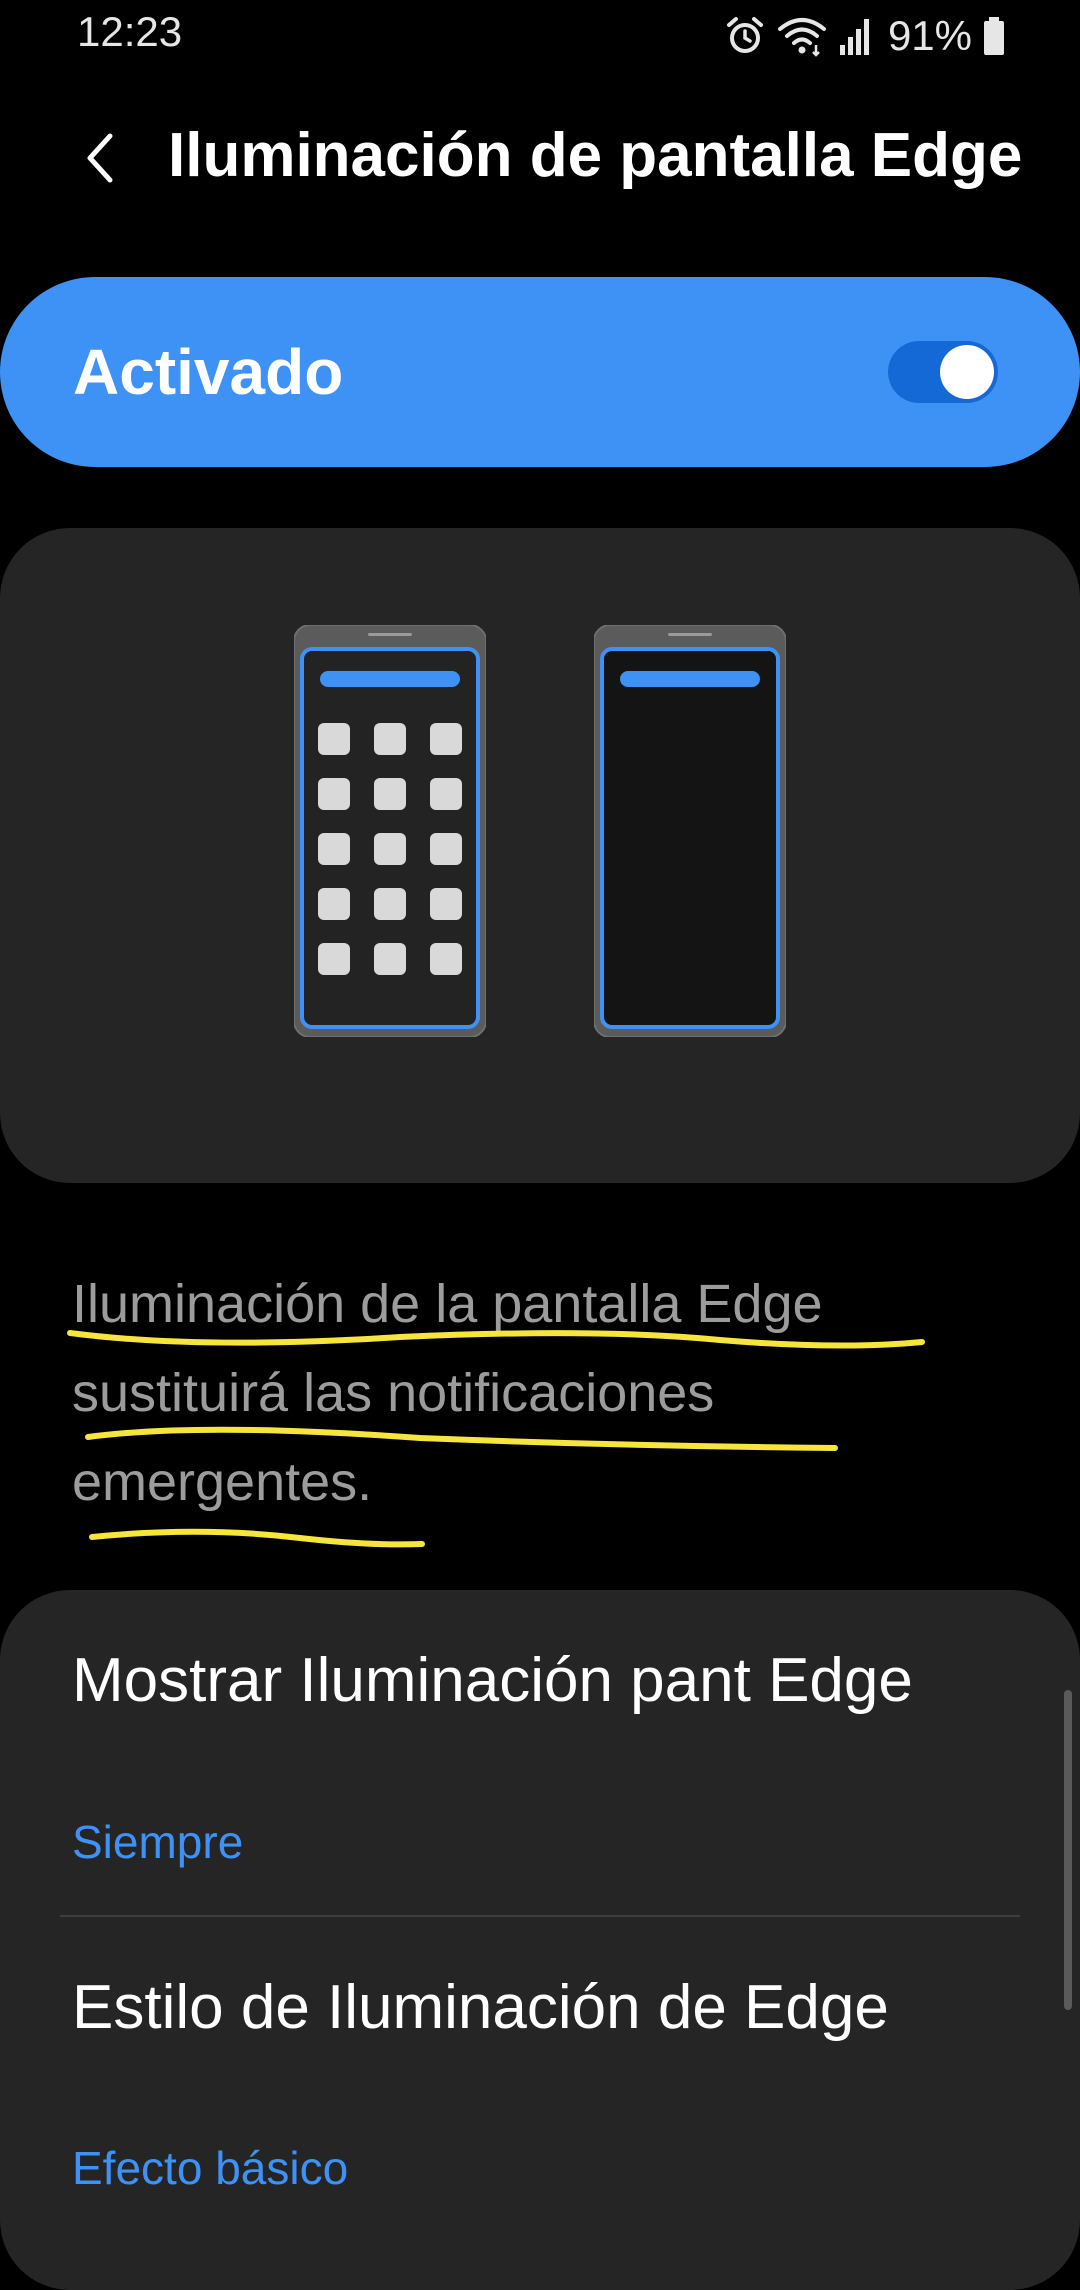 Image resolution: width=1080 pixels, height=2290 pixels. Describe the element at coordinates (595, 155) in the screenshot. I see `page-title: Iluminación de pantalla Edge` at that location.